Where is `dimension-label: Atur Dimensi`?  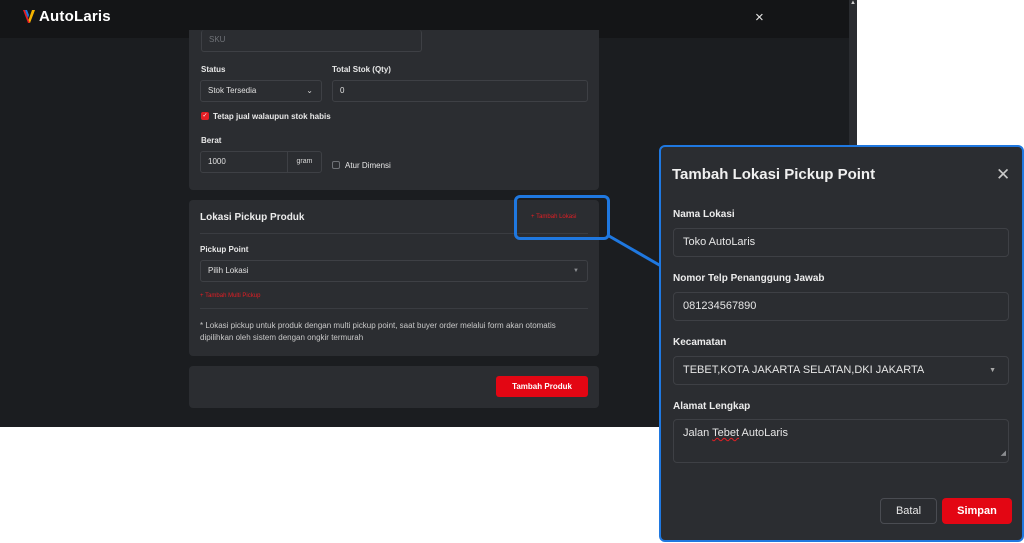 dimension-label: Atur Dimensi is located at coordinates (368, 165).